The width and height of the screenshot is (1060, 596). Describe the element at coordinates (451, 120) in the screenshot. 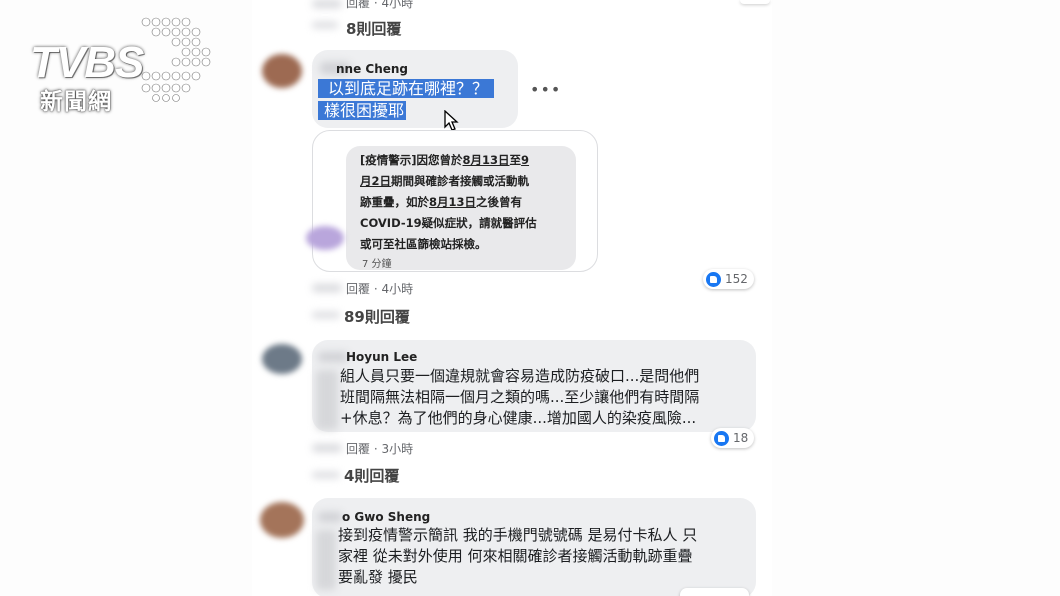

I see `mouse-cursor-icon` at that location.